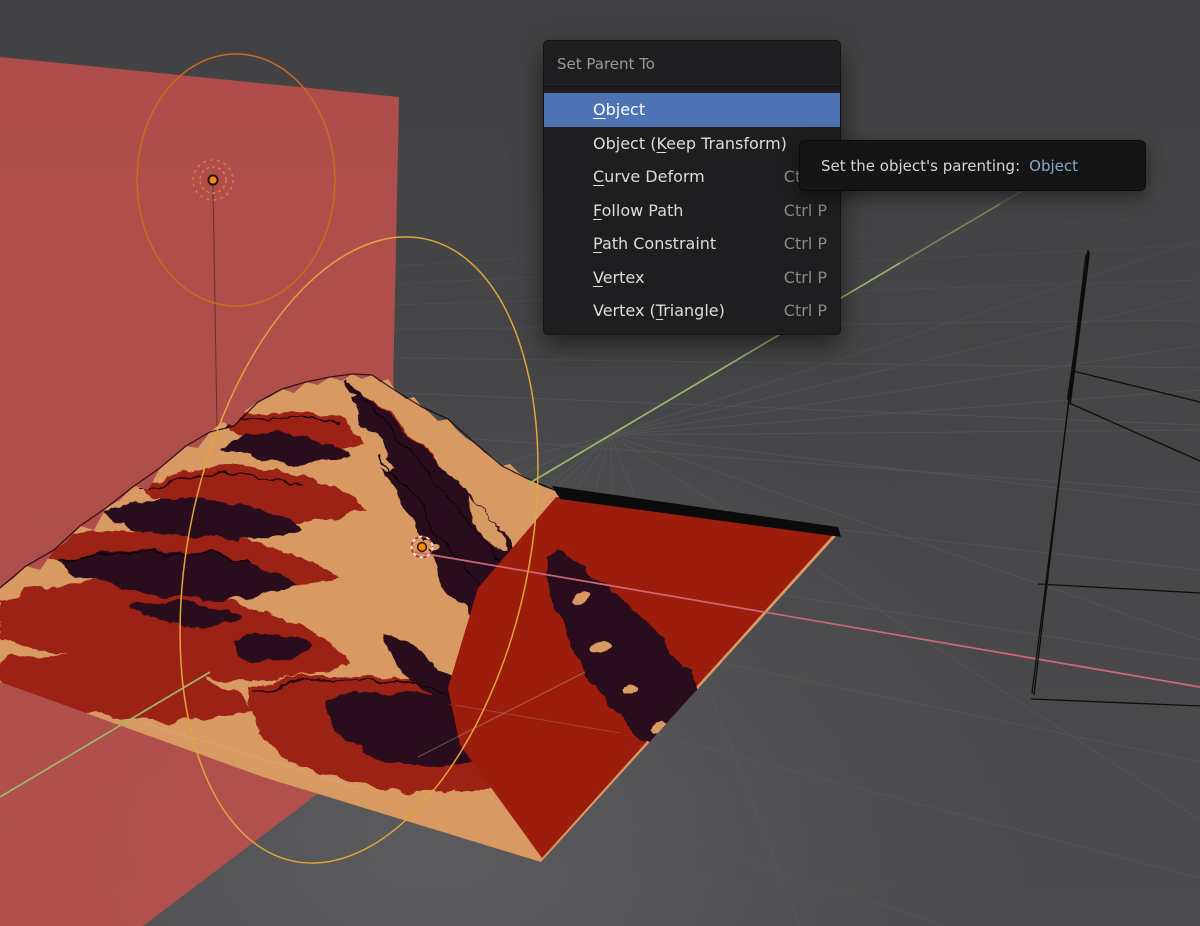 This screenshot has width=1200, height=926. I want to click on menu-item-1: Object (Keep Transform), so click(692, 144).